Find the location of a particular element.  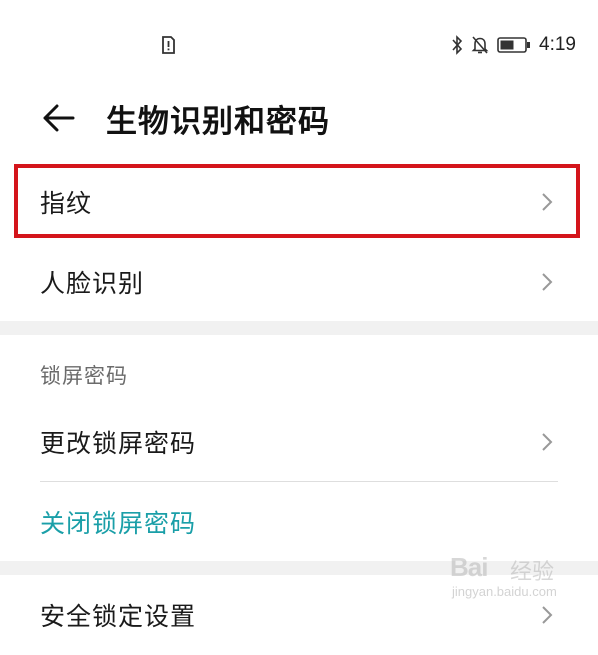

status-bar: 4:19 is located at coordinates (299, 45).